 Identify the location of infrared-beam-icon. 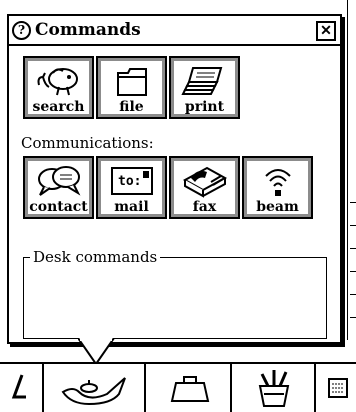
(278, 181).